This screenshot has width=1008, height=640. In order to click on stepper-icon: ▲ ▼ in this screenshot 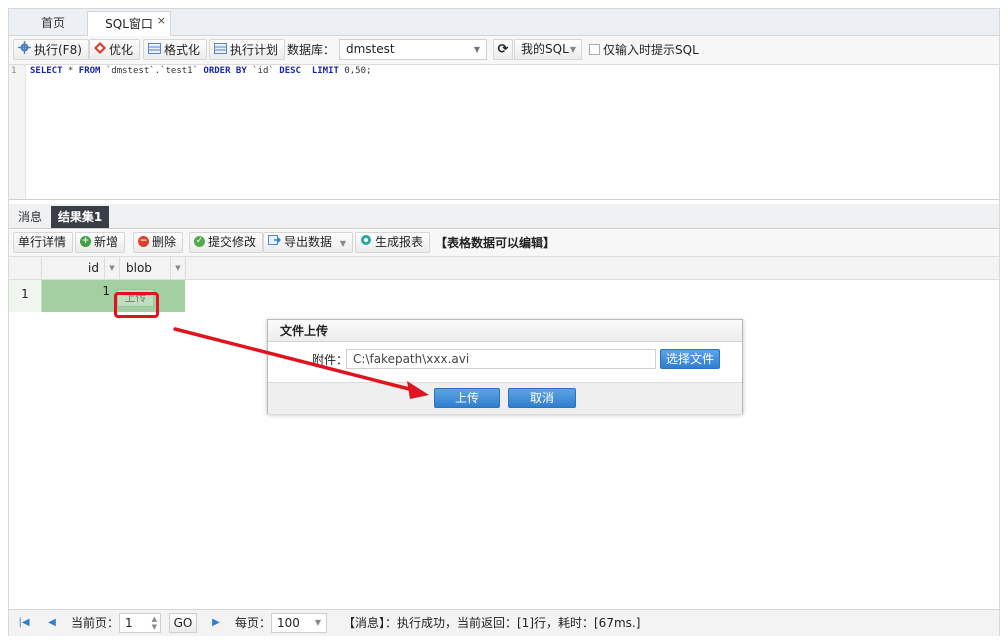, I will do `click(154, 623)`.